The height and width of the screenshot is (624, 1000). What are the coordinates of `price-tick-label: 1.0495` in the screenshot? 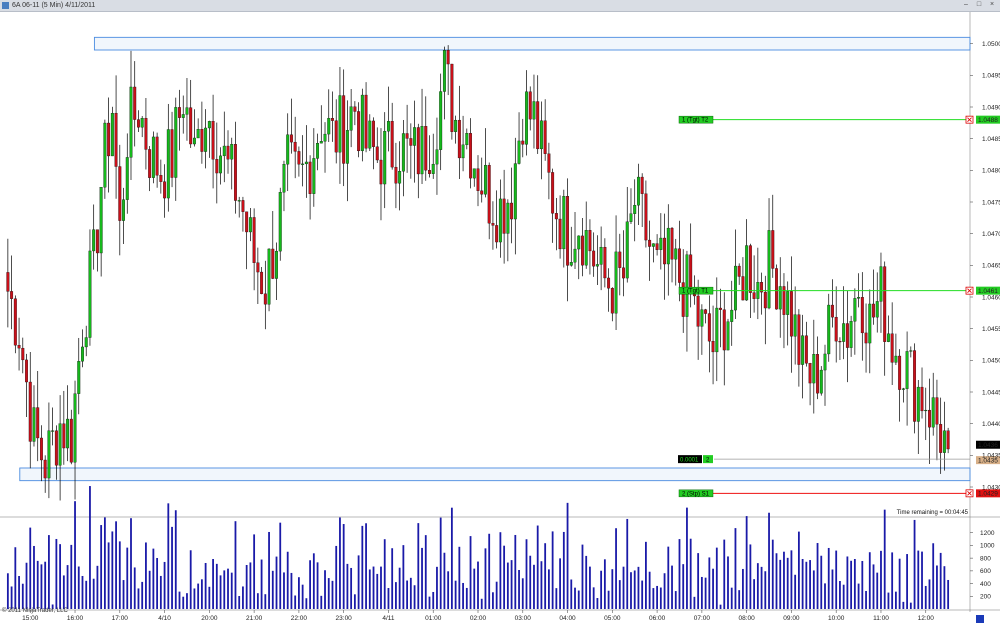 It's located at (991, 76).